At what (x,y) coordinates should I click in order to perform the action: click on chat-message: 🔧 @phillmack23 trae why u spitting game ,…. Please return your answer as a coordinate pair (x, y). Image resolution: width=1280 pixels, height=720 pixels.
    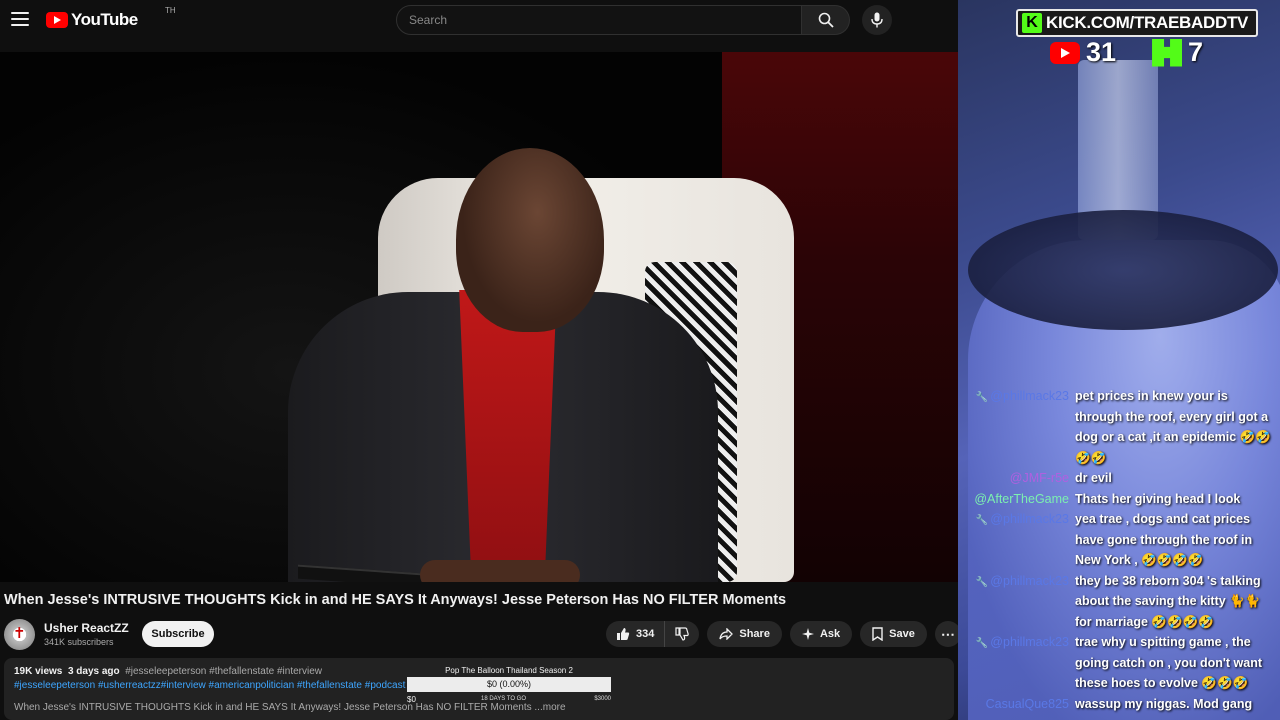
    Looking at the image, I should click on (1121, 663).